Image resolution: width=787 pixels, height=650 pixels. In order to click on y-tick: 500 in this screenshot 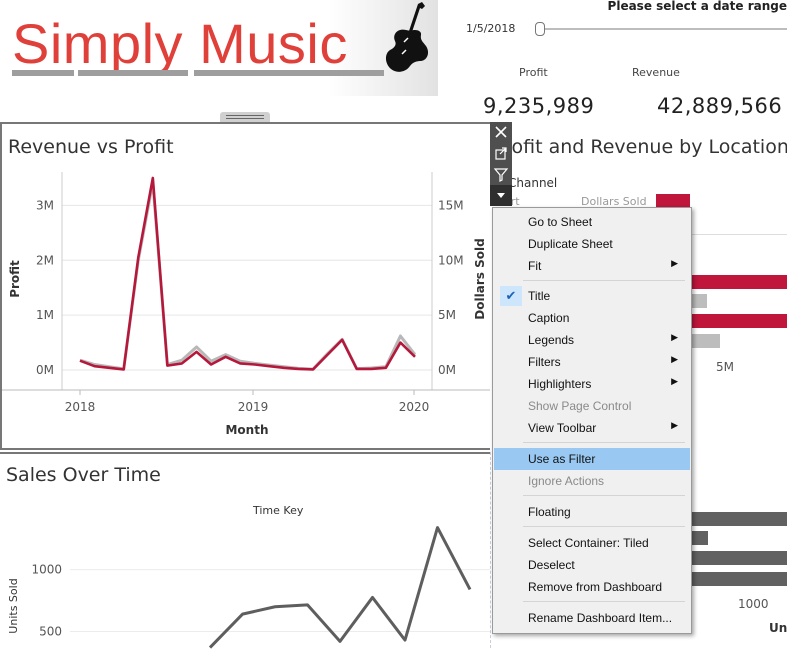, I will do `click(50, 631)`.